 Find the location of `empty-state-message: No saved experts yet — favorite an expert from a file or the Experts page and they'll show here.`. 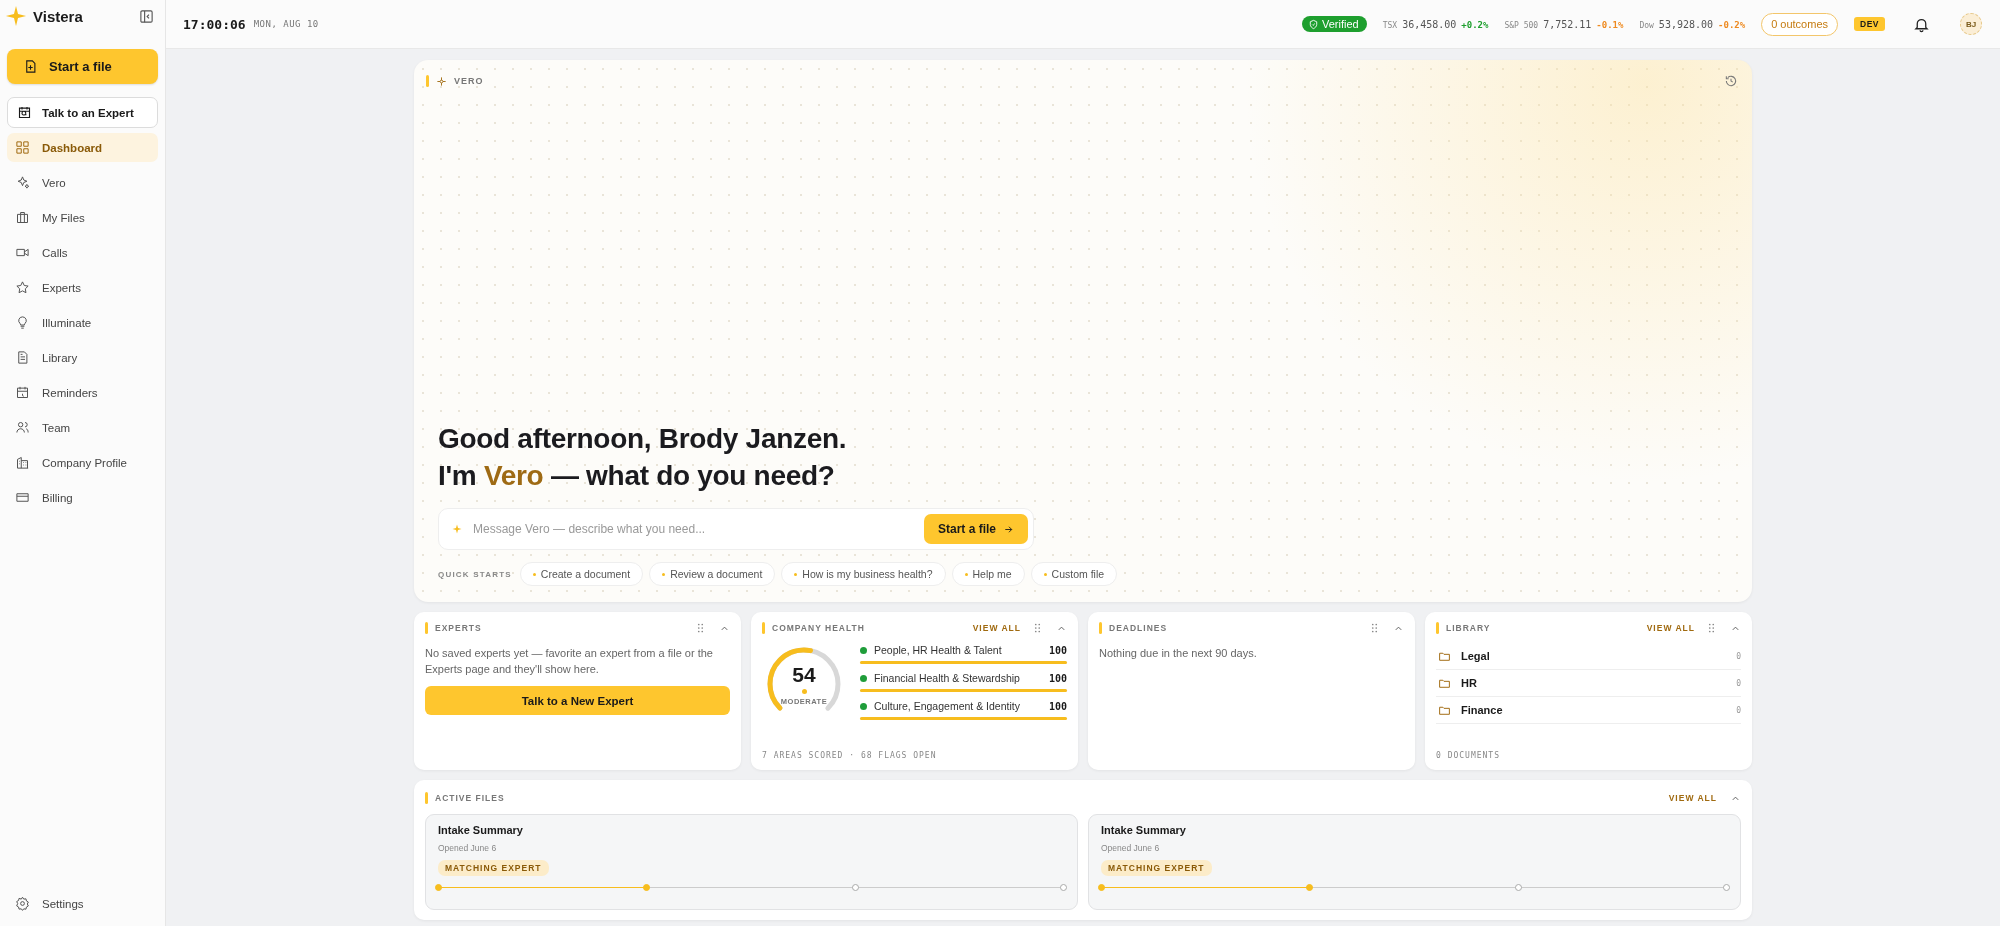

empty-state-message: No saved experts yet — favorite an expert from a file or the Experts page and they'll show here. is located at coordinates (569, 661).